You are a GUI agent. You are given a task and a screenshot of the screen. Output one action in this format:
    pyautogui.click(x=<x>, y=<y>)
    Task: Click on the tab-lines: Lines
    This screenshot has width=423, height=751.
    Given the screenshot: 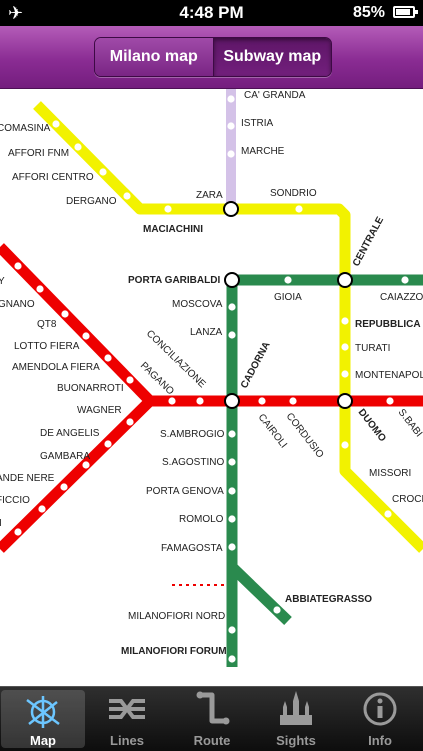 What is the action you would take?
    pyautogui.click(x=127, y=719)
    